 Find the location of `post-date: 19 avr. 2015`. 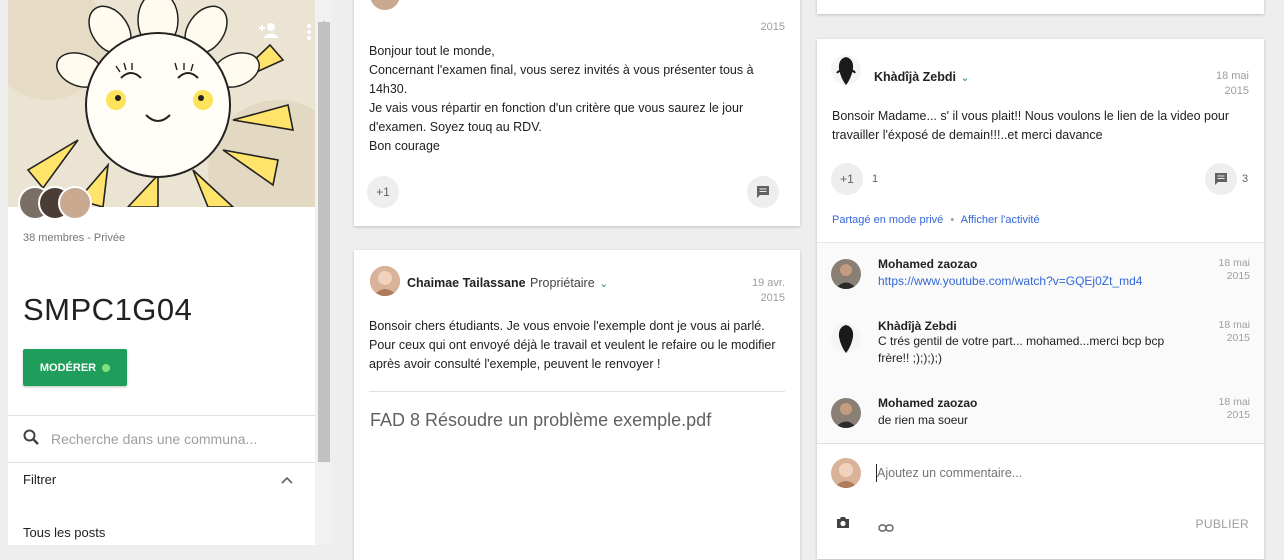

post-date: 19 avr. 2015 is located at coordinates (768, 291).